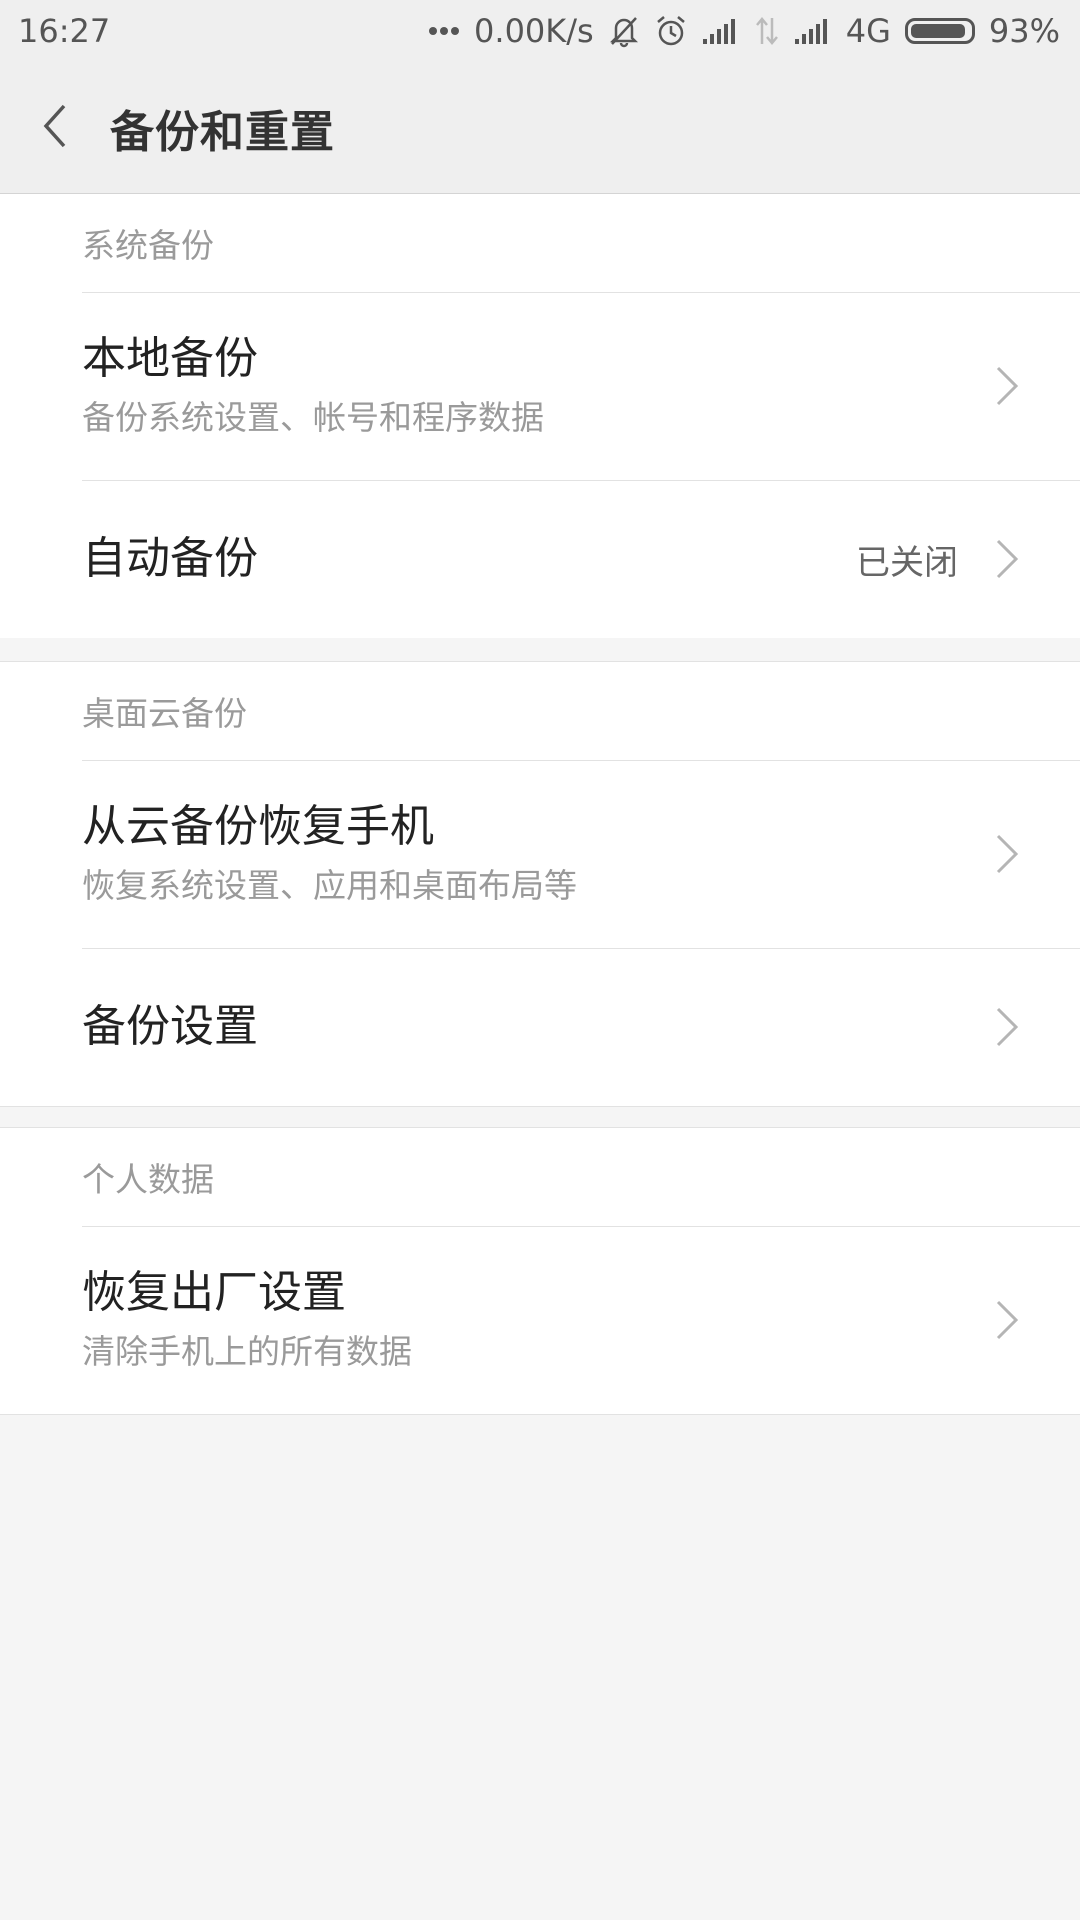 The width and height of the screenshot is (1080, 1920). Describe the element at coordinates (170, 558) in the screenshot. I see `item-title: 自动备份` at that location.